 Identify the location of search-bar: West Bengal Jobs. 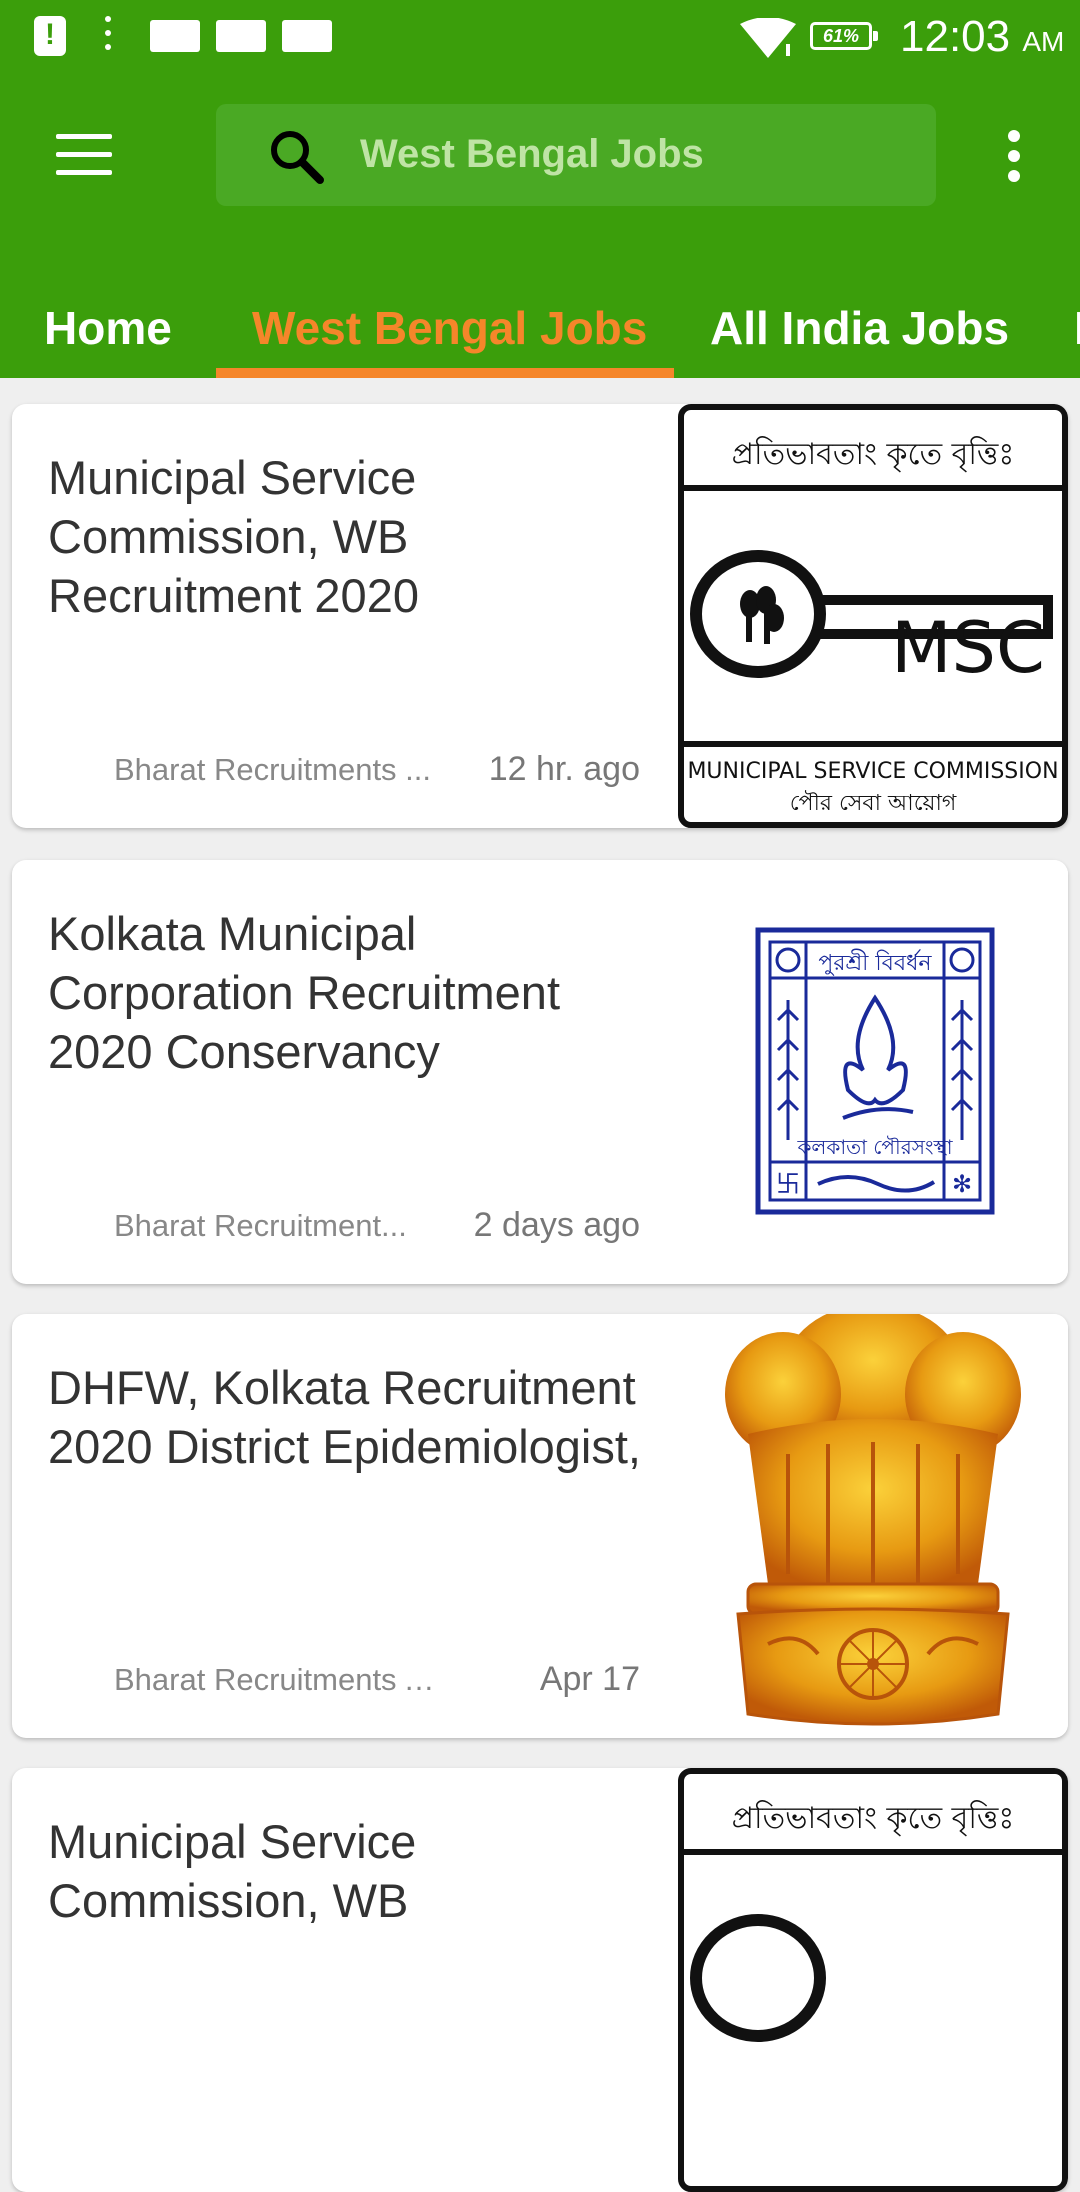
(576, 155).